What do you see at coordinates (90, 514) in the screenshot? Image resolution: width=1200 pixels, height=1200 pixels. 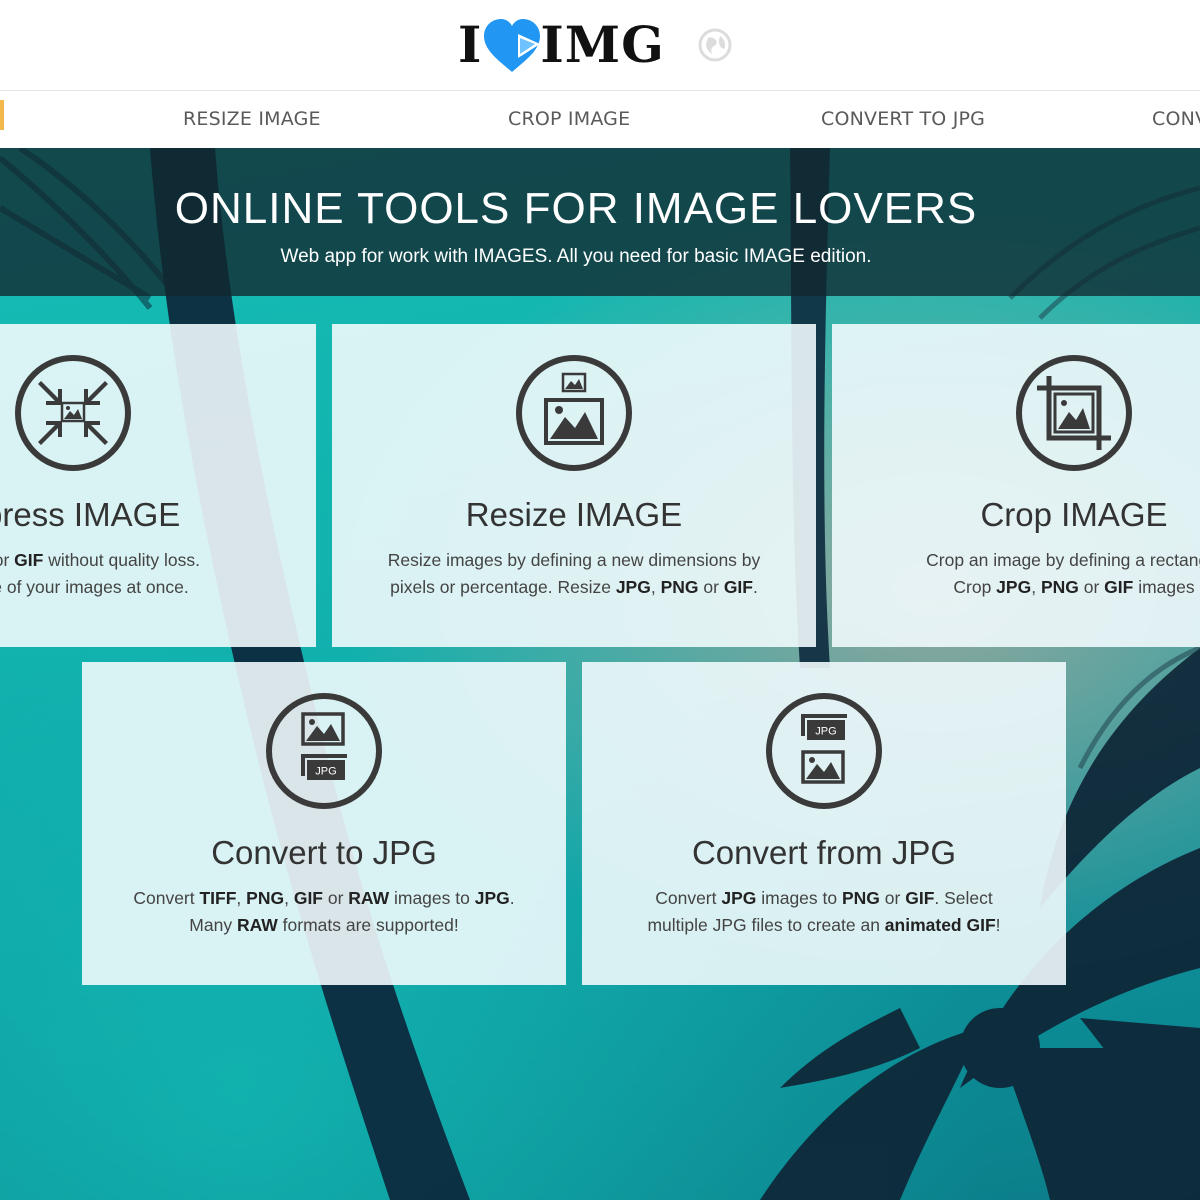 I see `card-title-compress: npress IMAGE` at bounding box center [90, 514].